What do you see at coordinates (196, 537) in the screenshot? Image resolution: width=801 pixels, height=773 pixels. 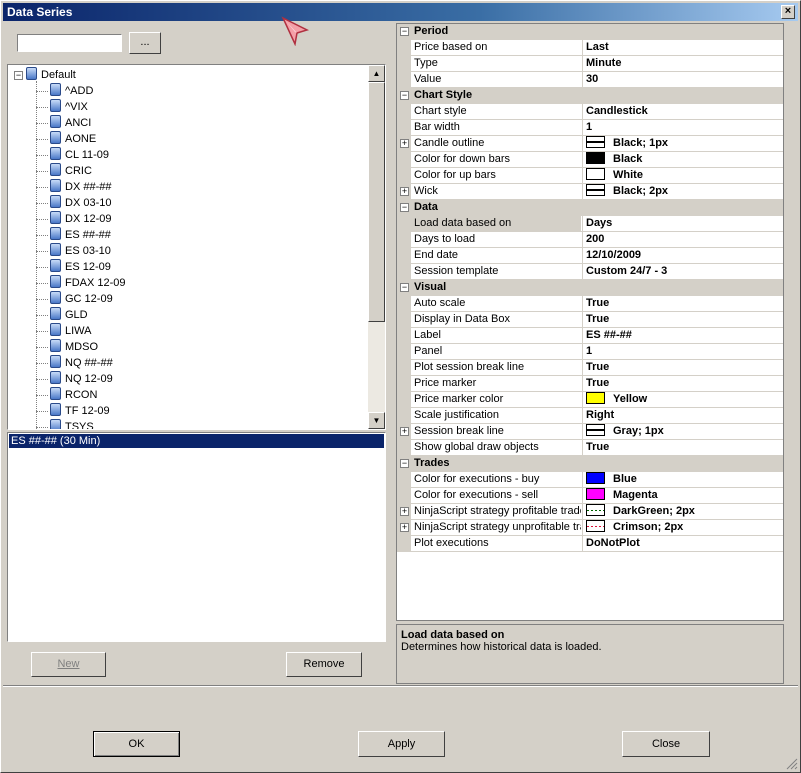 I see `data-series-list: ES ##-## (30 Min)` at bounding box center [196, 537].